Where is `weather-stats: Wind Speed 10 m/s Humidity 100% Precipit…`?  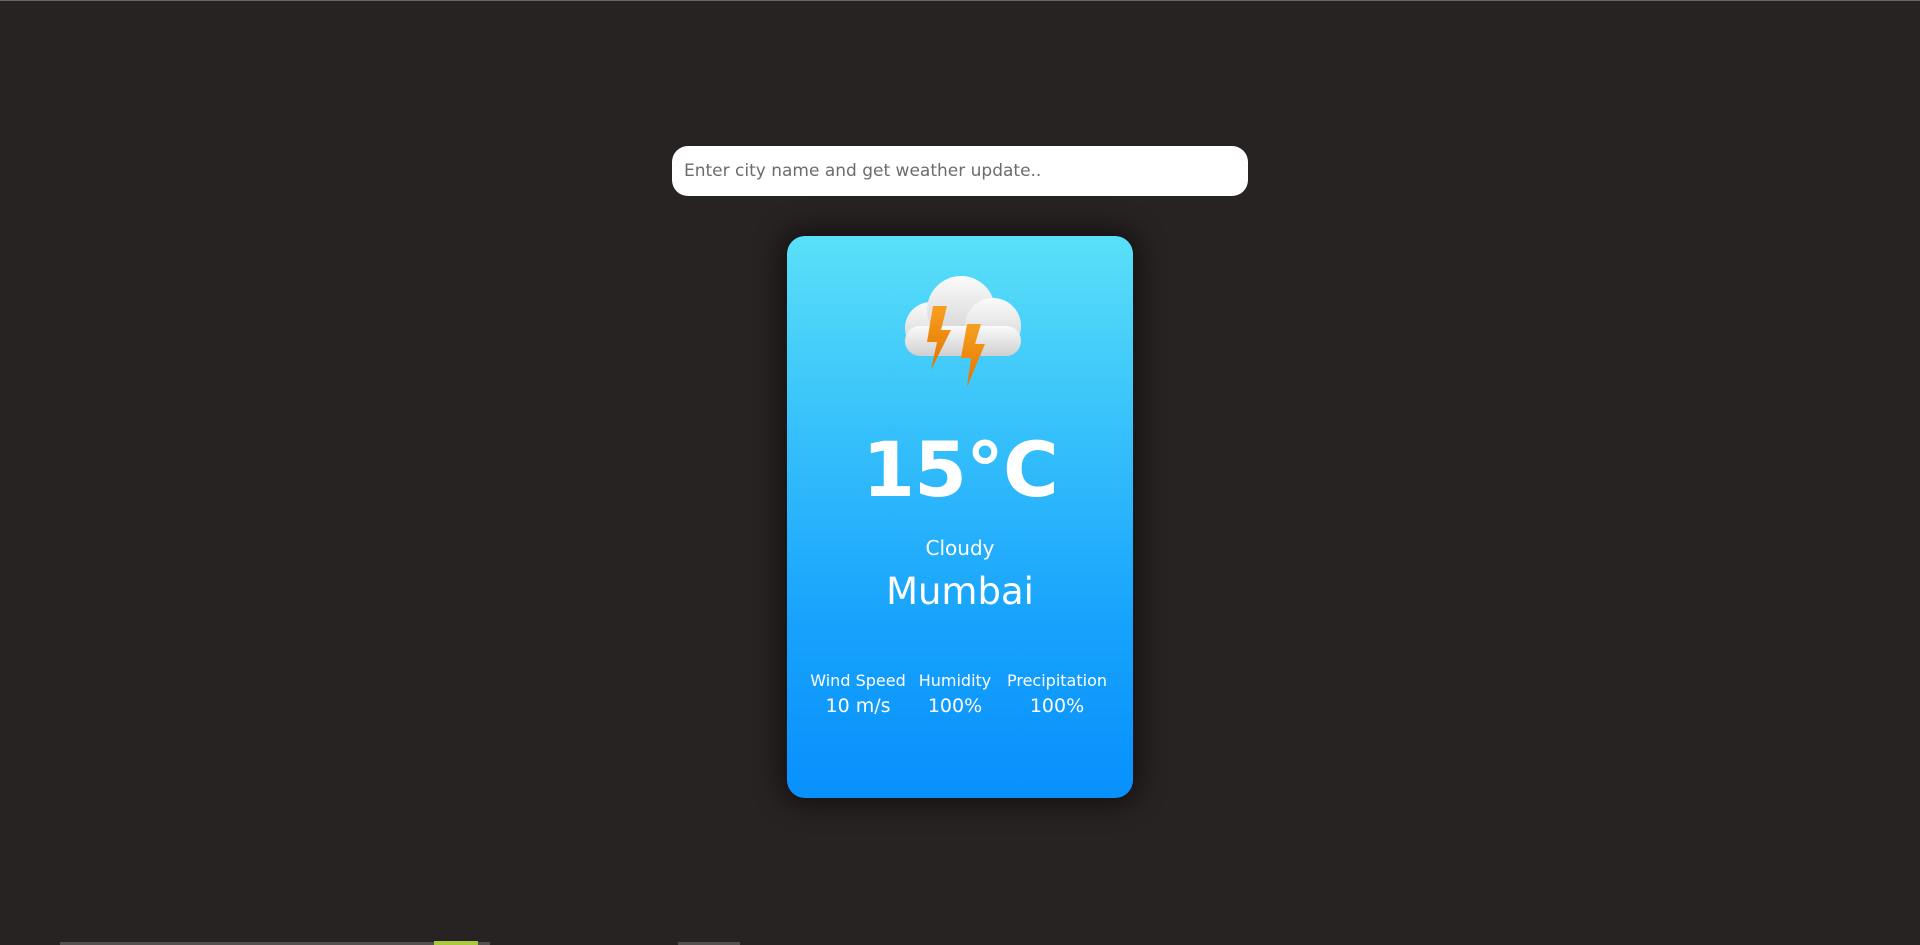
weather-stats: Wind Speed 10 m/s Humidity 100% Precipit… is located at coordinates (960, 695).